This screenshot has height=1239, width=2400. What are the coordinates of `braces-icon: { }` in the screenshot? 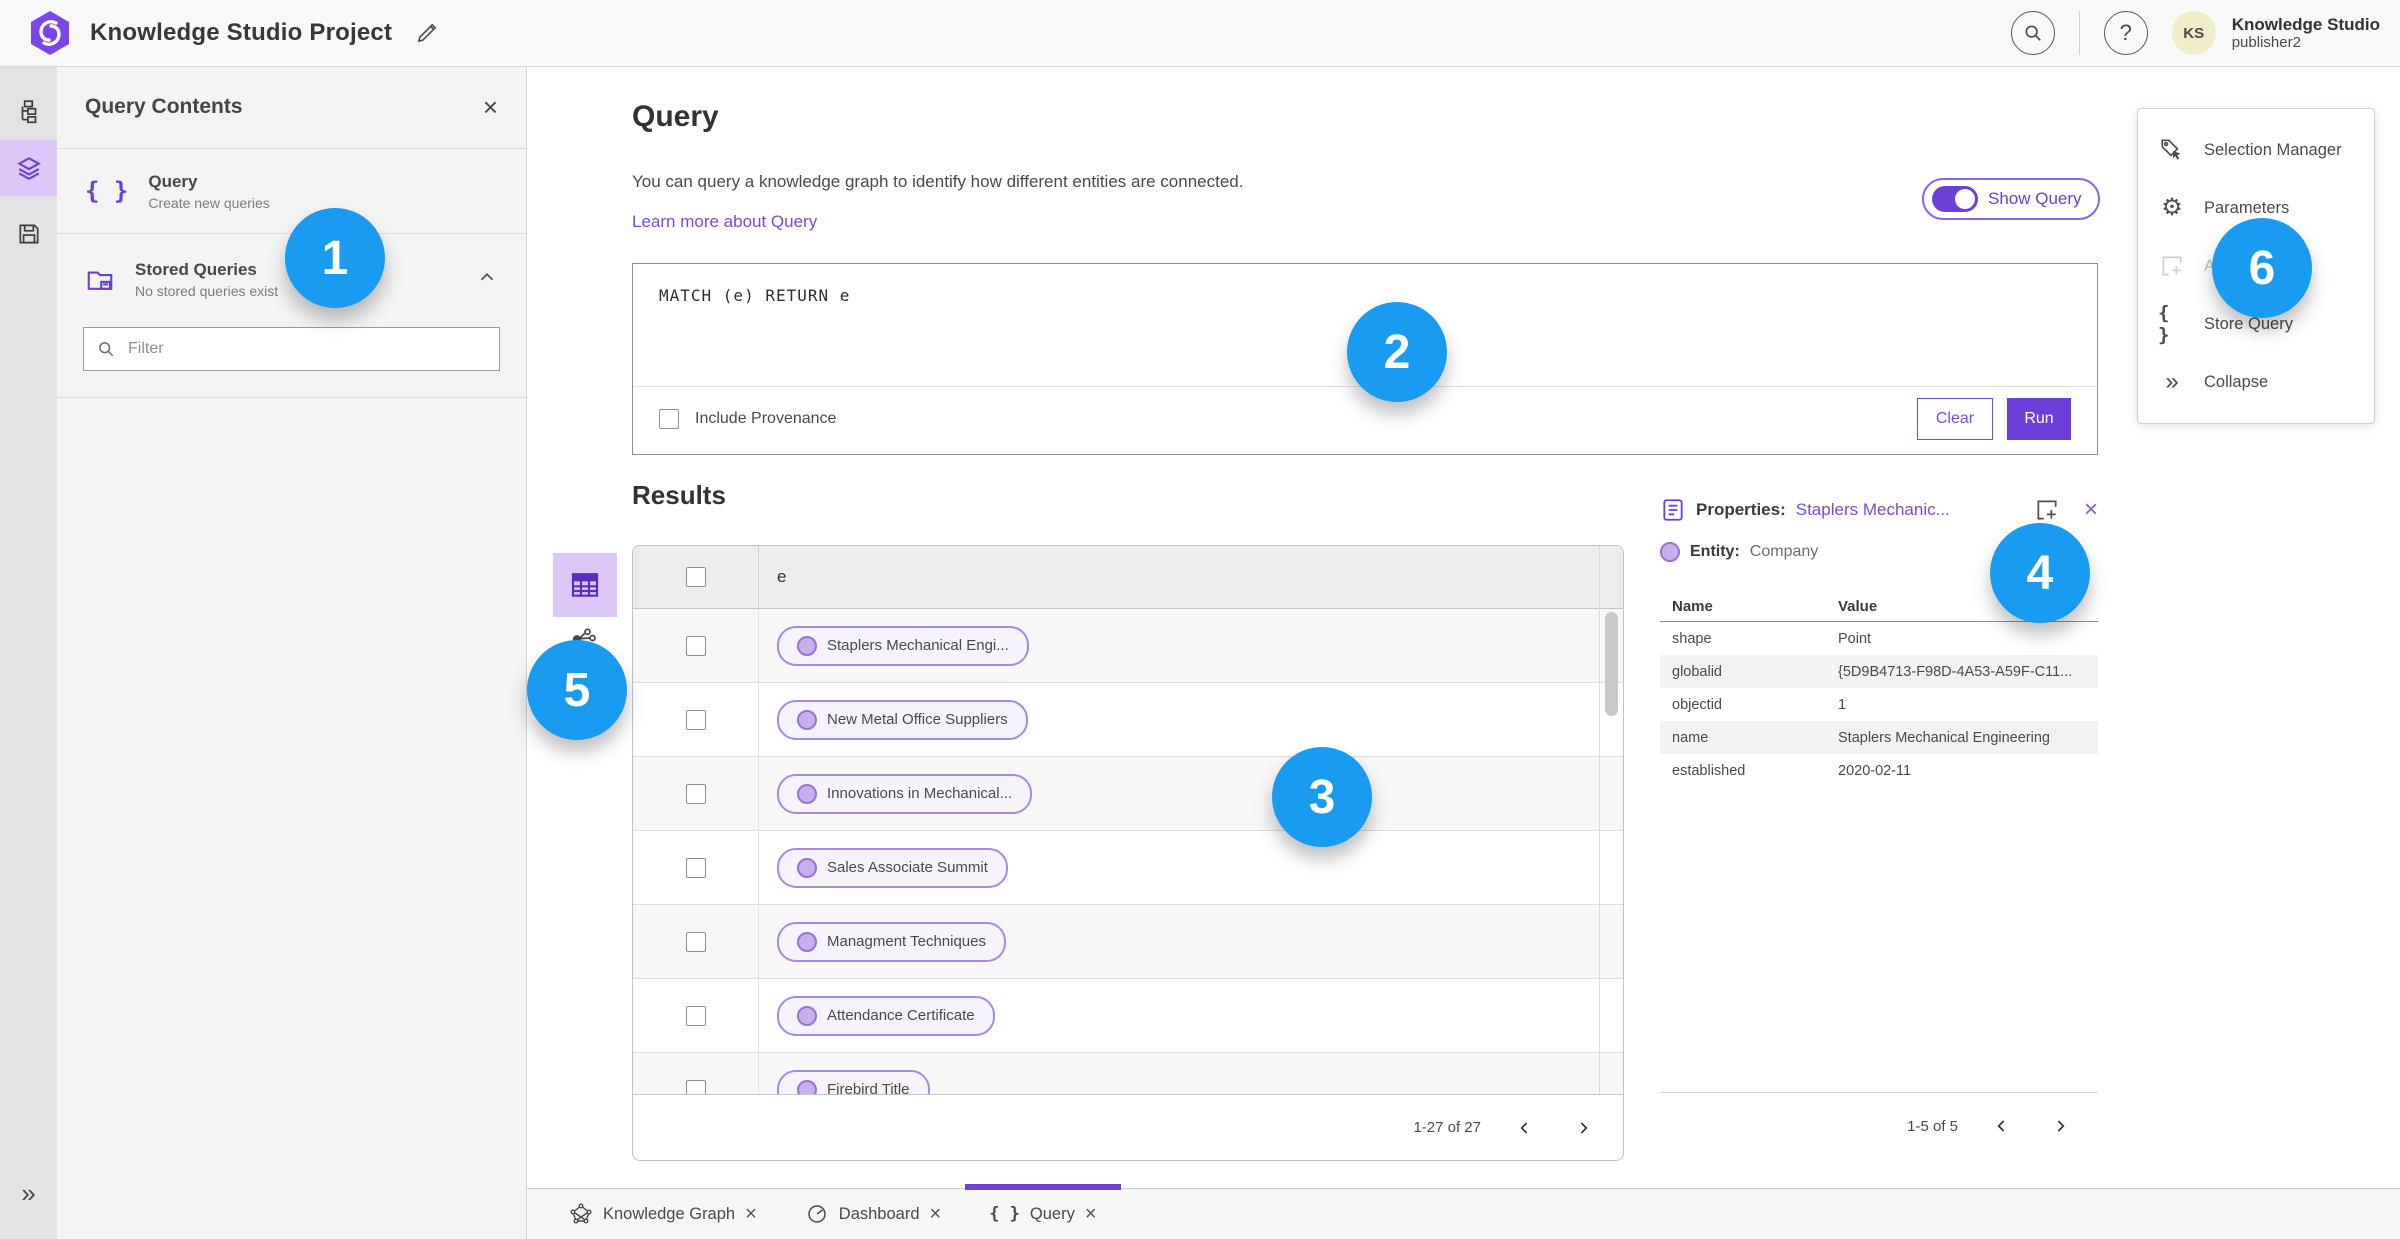 It's located at (2164, 324).